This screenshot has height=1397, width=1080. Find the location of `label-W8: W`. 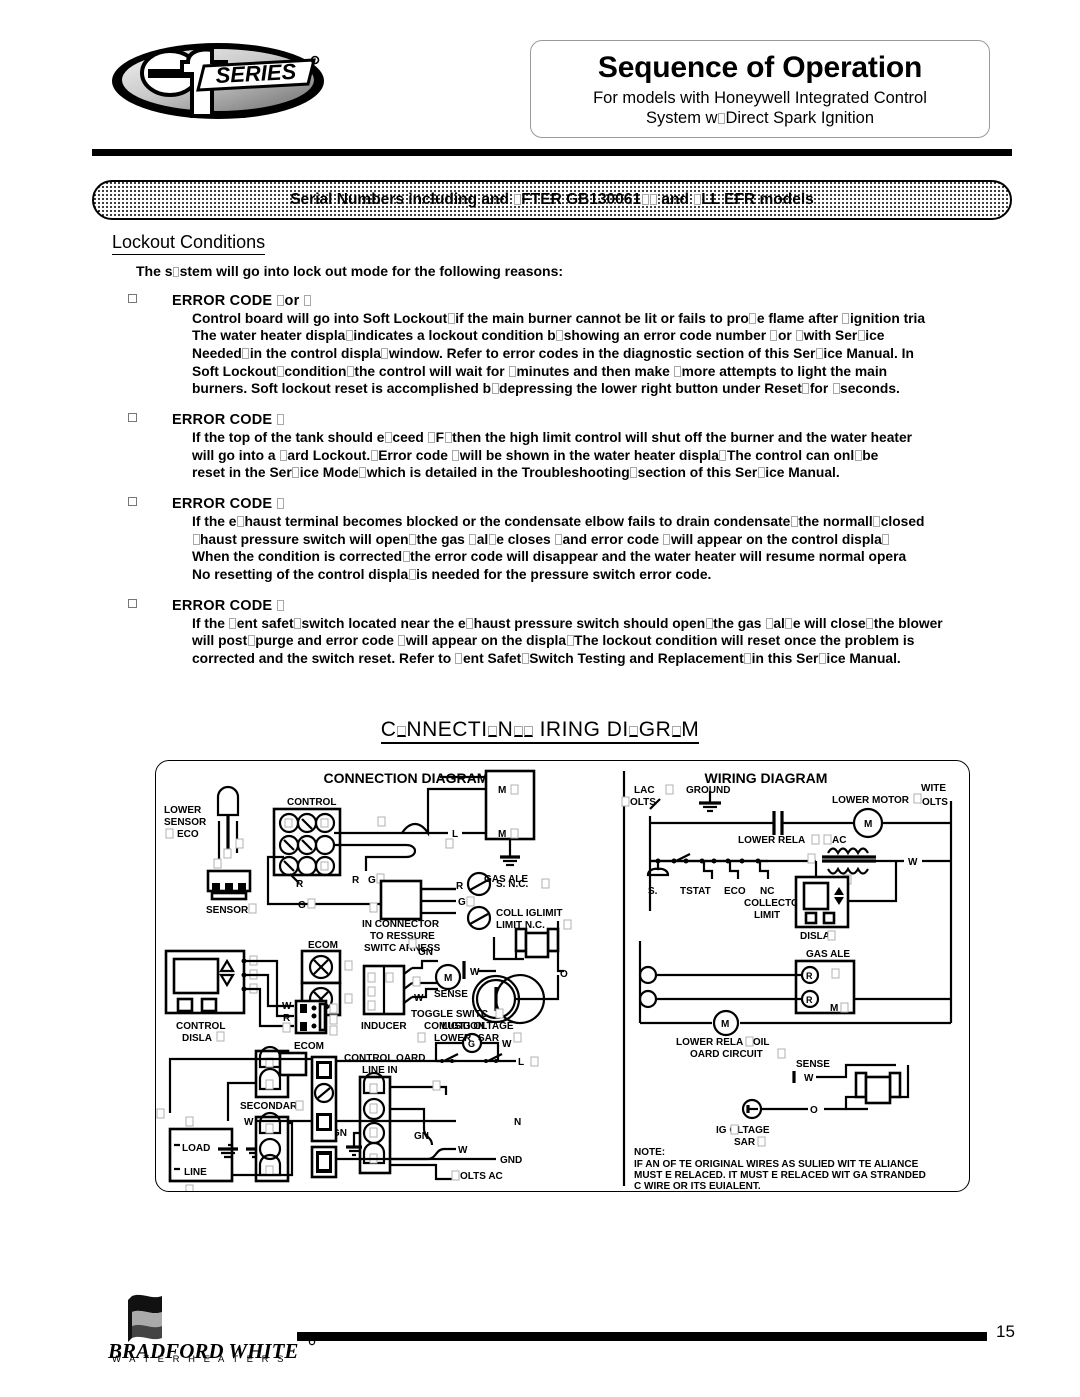

label-W8: W is located at coordinates (809, 1078).